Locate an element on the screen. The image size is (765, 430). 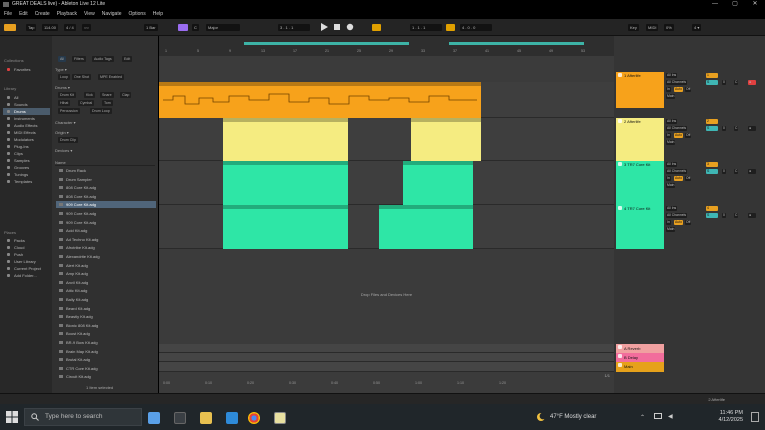
library-plugins: Plug-Ins is located at coordinates (26, 146).